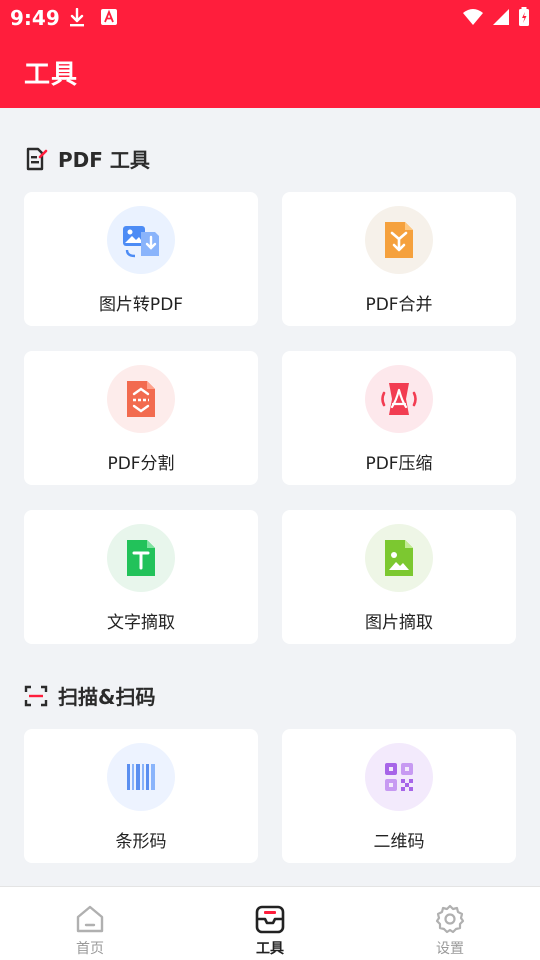 This screenshot has height=960, width=540. I want to click on nav-label: 工具, so click(270, 949).